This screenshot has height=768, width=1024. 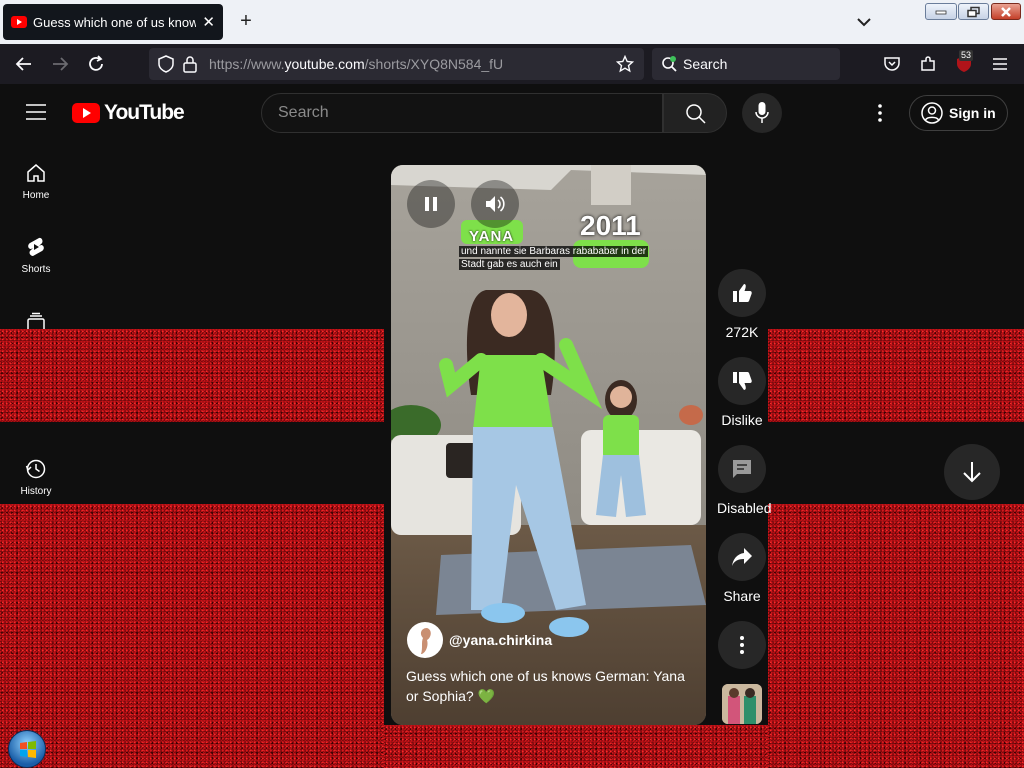 I want to click on comments-status: Disabled, so click(x=744, y=508).